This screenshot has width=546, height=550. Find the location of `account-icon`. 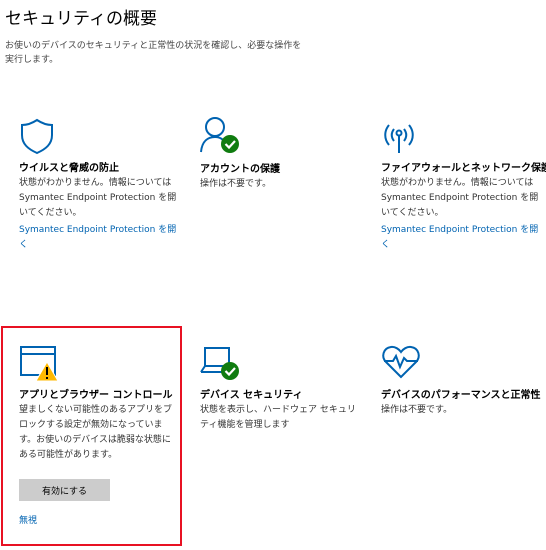

account-icon is located at coordinates (219, 135).